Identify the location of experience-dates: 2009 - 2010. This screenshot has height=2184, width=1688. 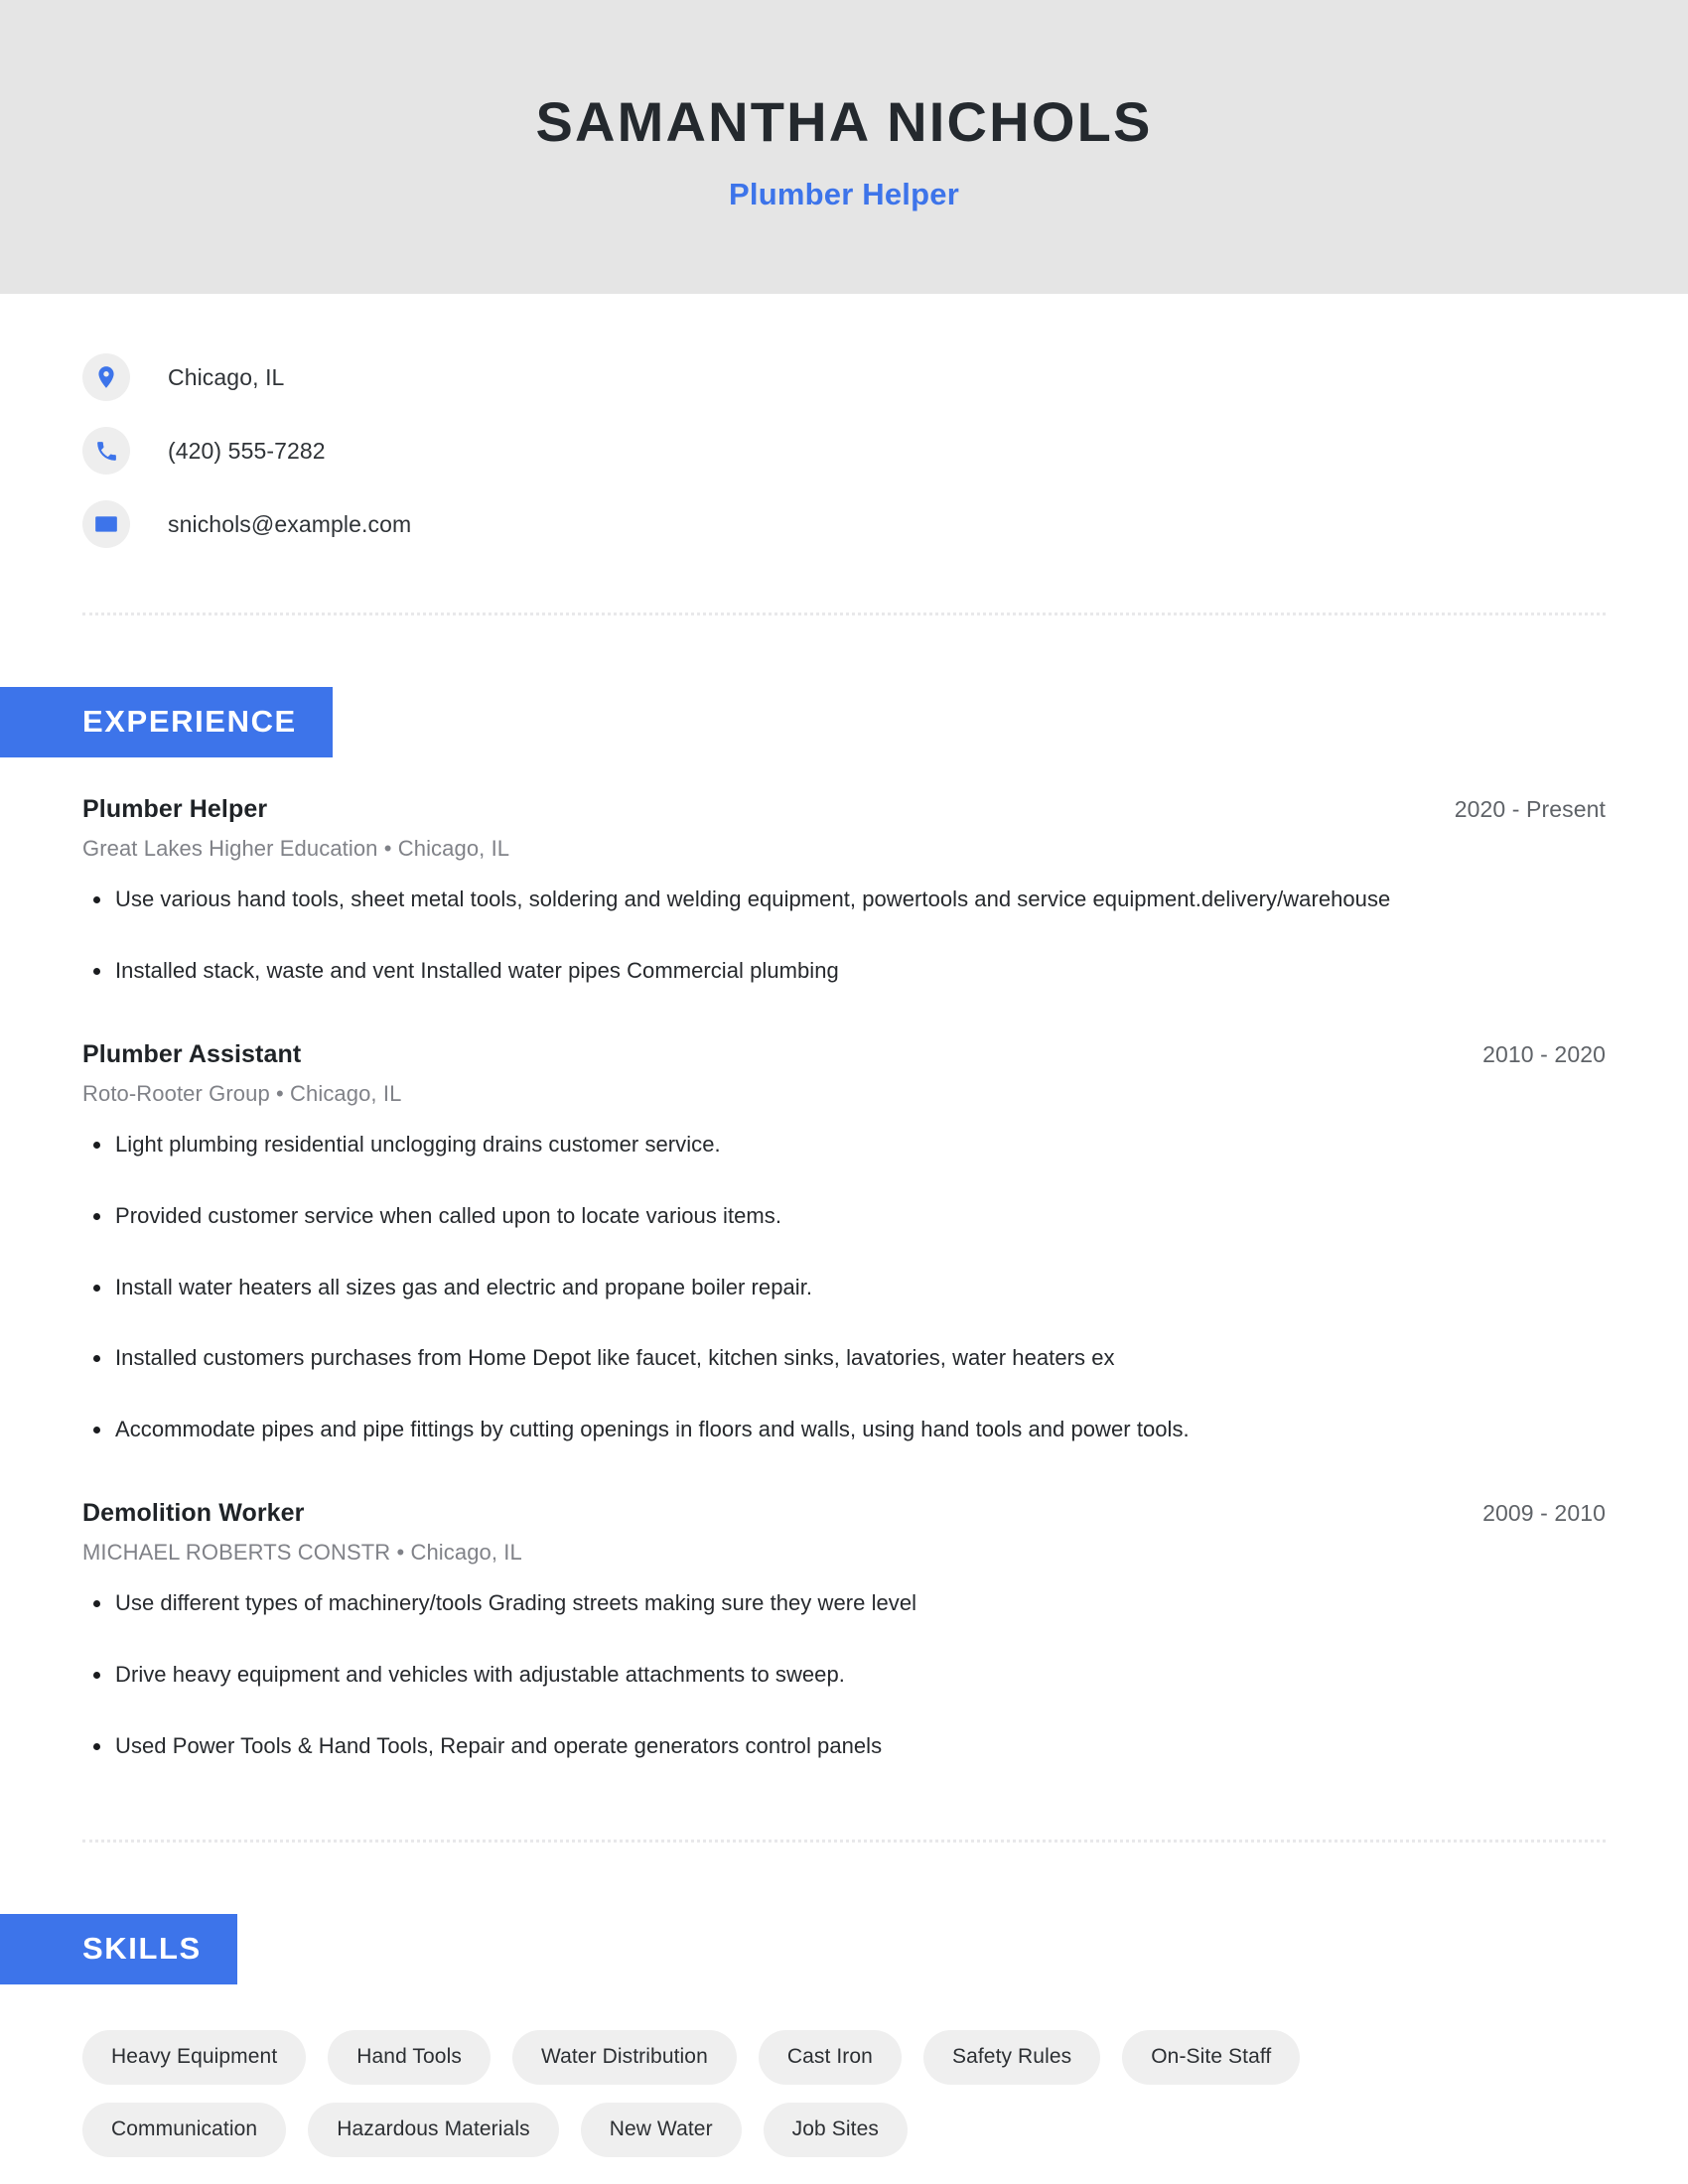
(1544, 1513).